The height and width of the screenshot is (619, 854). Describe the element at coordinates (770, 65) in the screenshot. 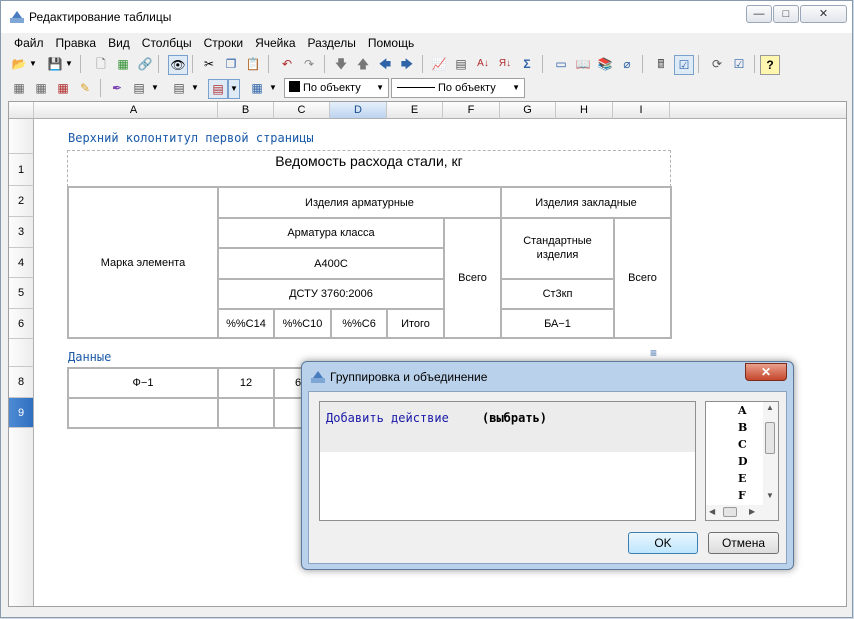

I see `help-icon: ?` at that location.